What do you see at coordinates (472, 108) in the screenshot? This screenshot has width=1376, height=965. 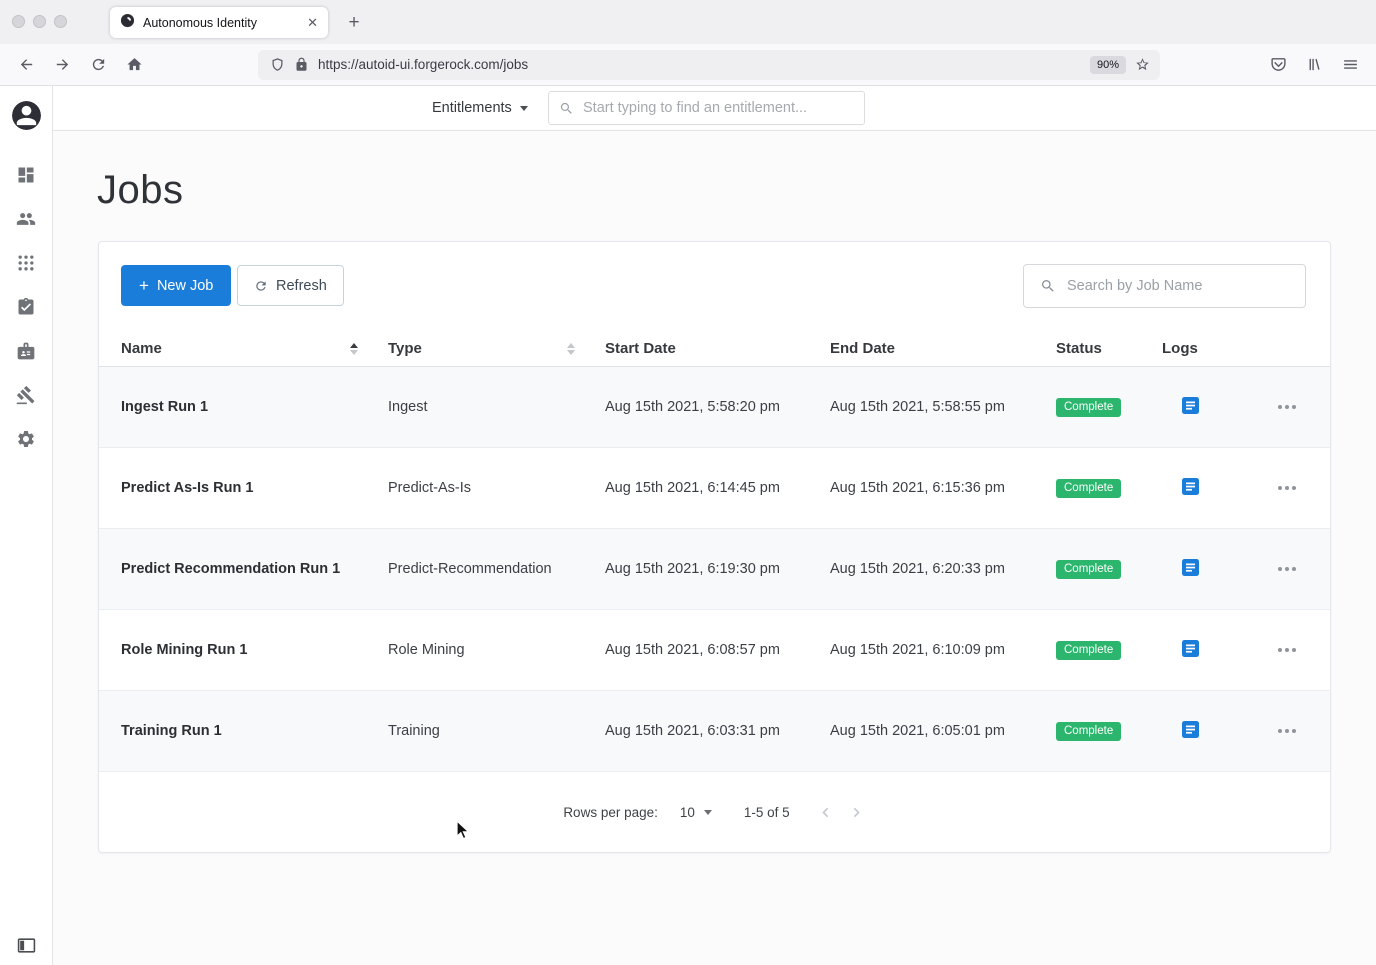 I see `entitlements-dropdown-label: Entitlements` at bounding box center [472, 108].